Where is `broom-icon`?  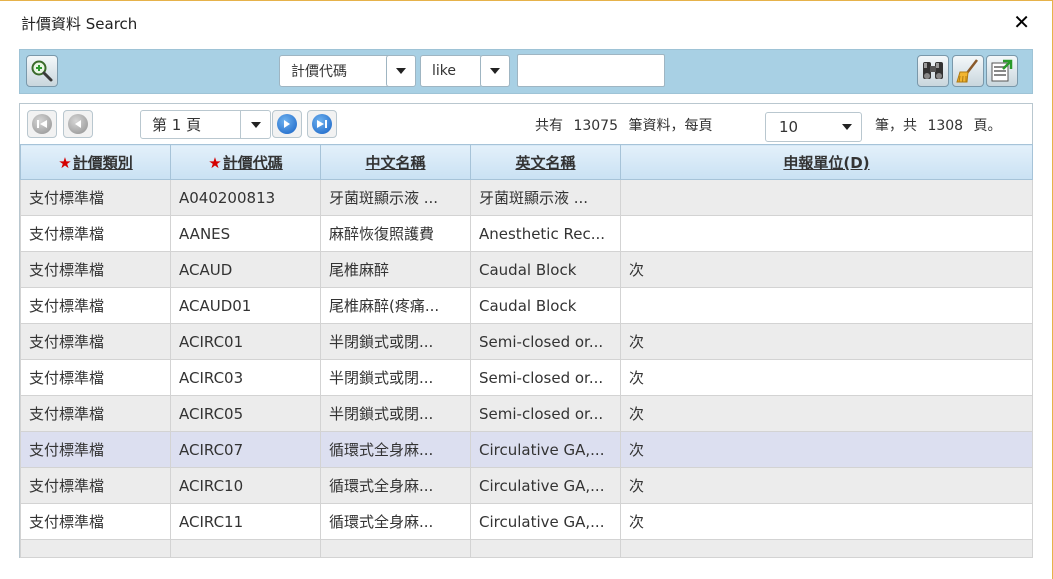
broom-icon is located at coordinates (968, 71).